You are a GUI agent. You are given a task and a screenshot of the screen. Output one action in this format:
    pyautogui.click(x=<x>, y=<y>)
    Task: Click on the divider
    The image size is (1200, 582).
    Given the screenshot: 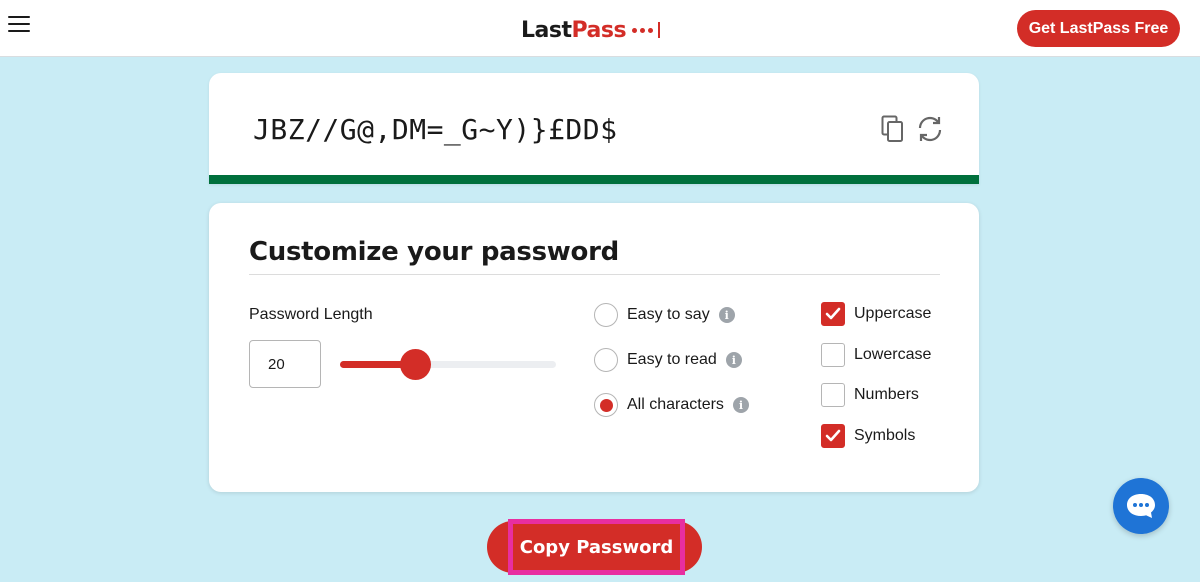 What is the action you would take?
    pyautogui.click(x=594, y=274)
    